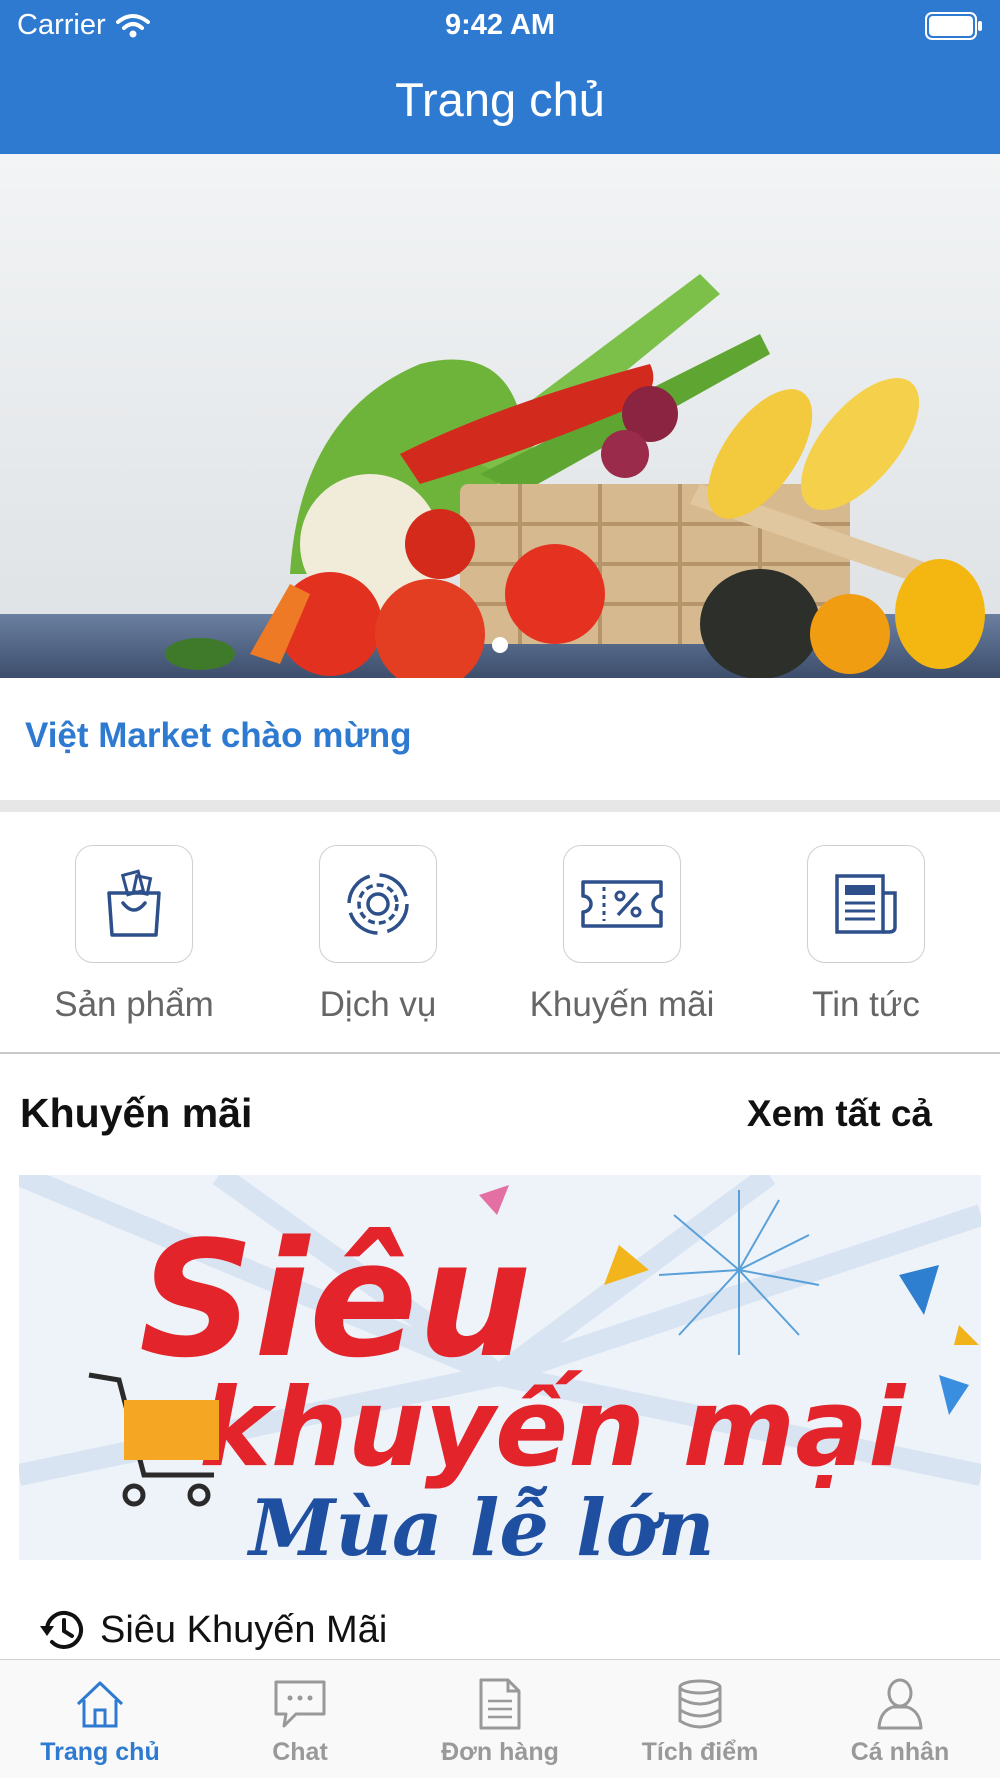 The width and height of the screenshot is (1000, 1778). Describe the element at coordinates (480, 1521) in the screenshot. I see `banner-line3: Mùa lễ lớn` at that location.